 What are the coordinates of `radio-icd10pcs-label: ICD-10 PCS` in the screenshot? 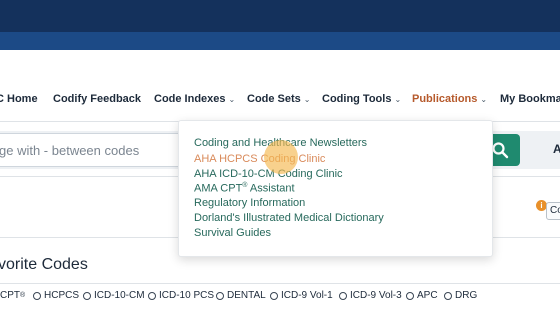 It's located at (187, 295).